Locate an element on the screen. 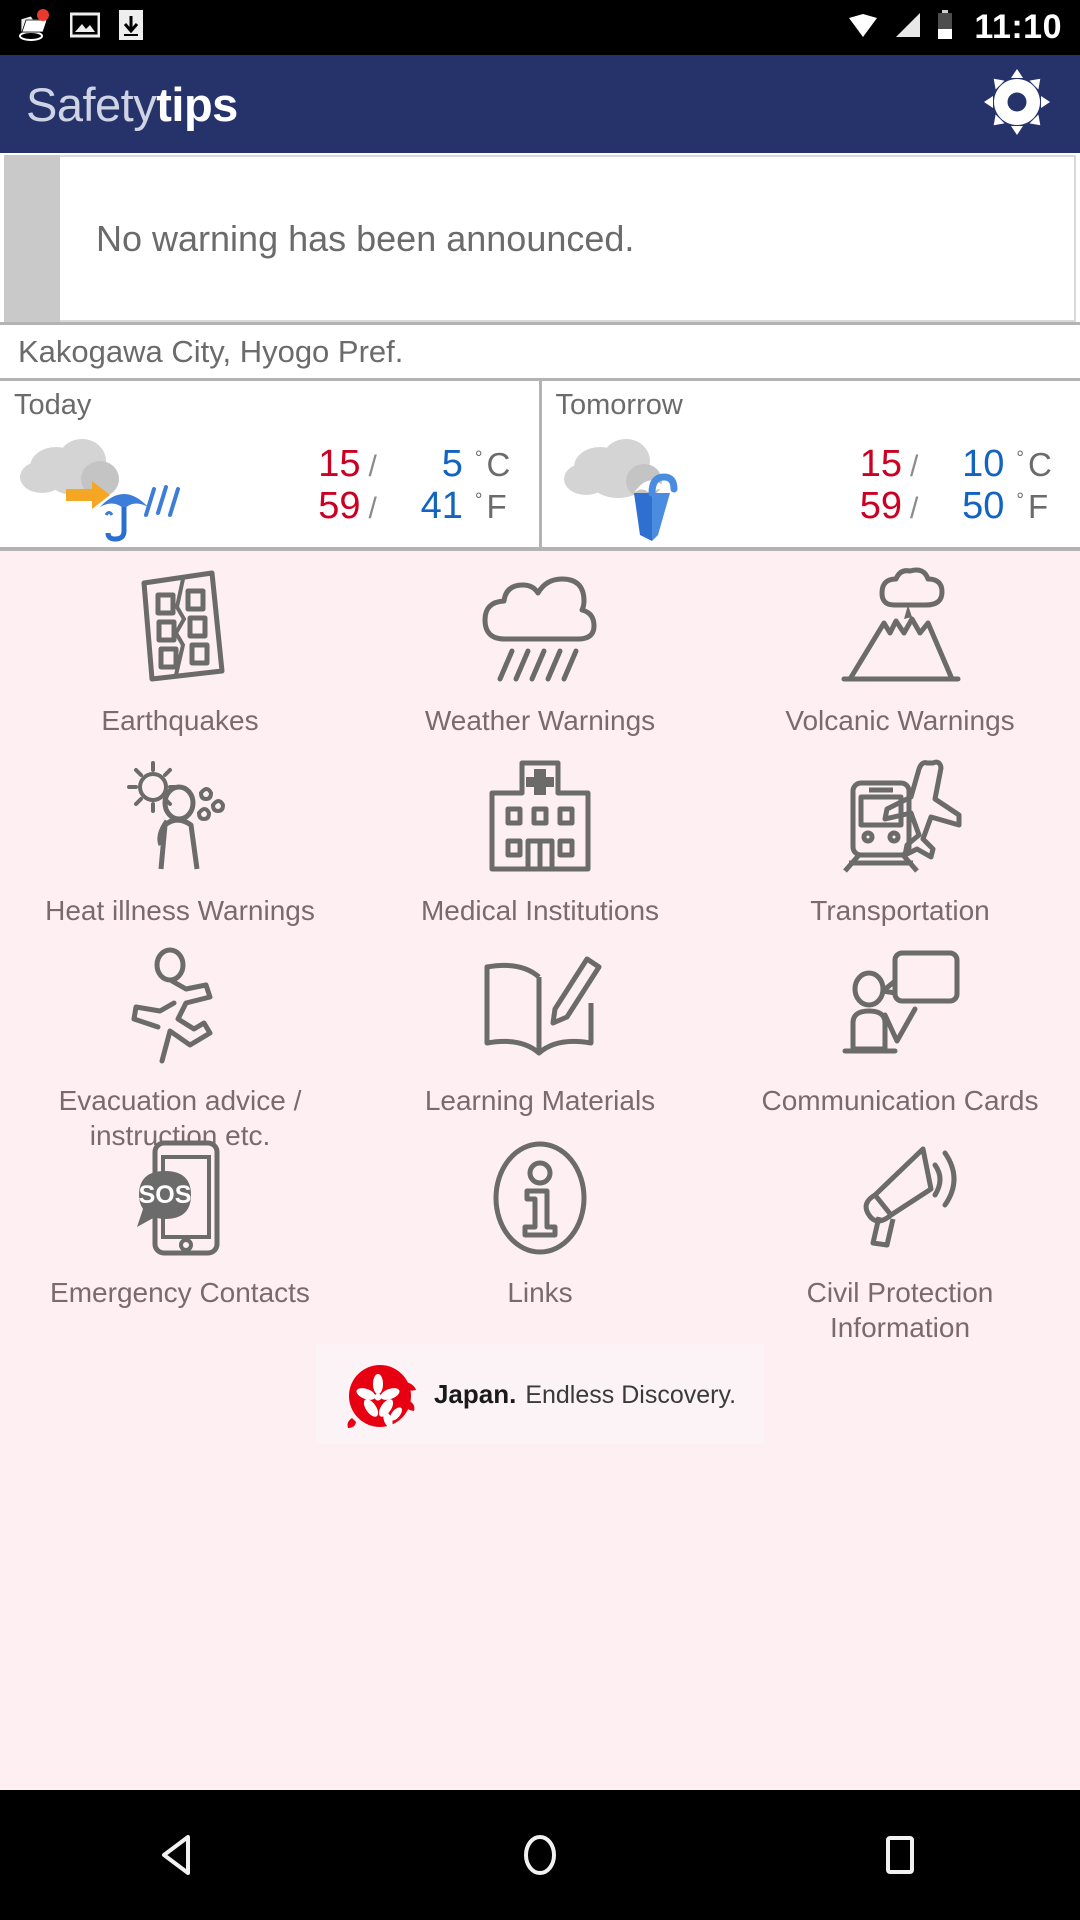 This screenshot has width=1080, height=1920. menu-item-medical-institutions: Medical Institutions is located at coordinates (540, 852).